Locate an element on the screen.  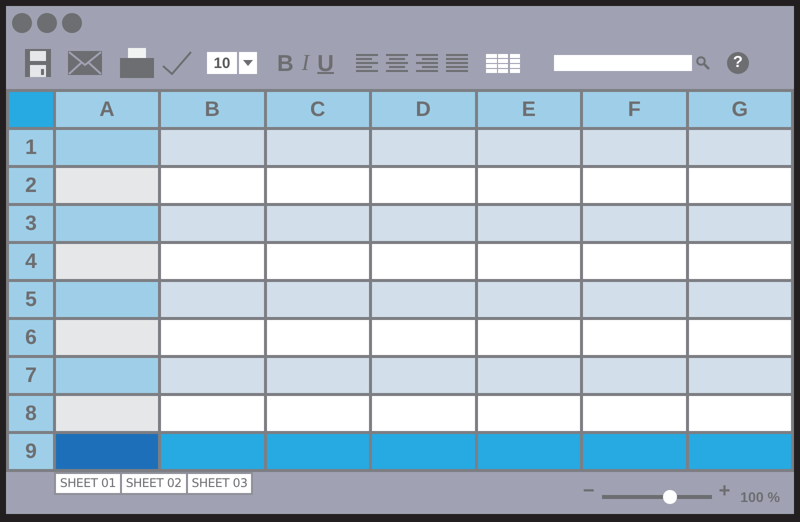
sheet-tab: SHEET 03 is located at coordinates (220, 483).